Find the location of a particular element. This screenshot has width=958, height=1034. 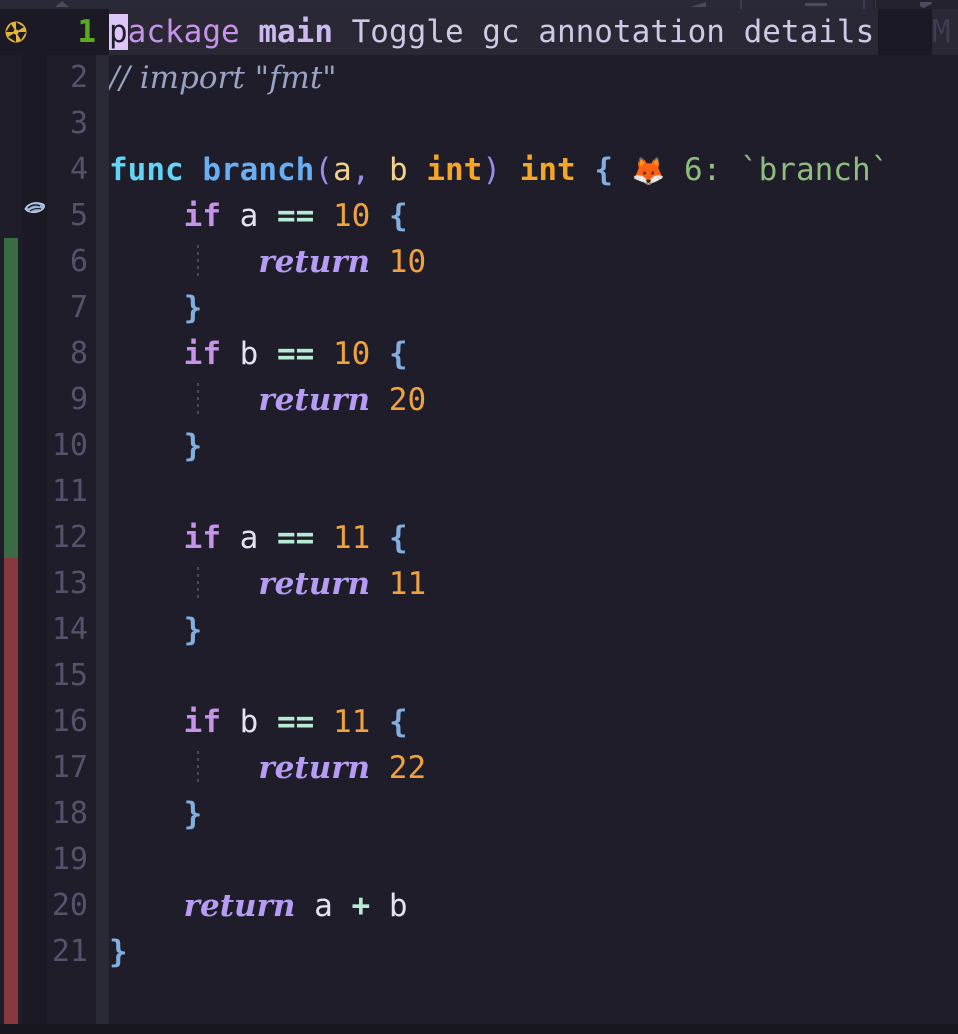

line-number: 19 is located at coordinates (69, 859).